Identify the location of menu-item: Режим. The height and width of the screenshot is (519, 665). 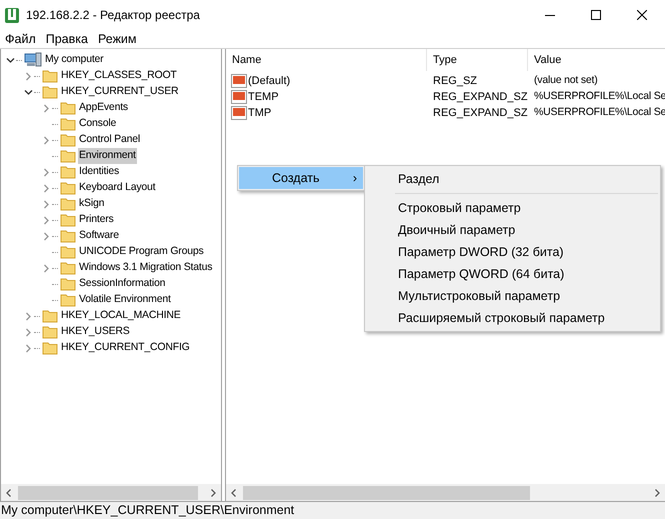
(117, 39).